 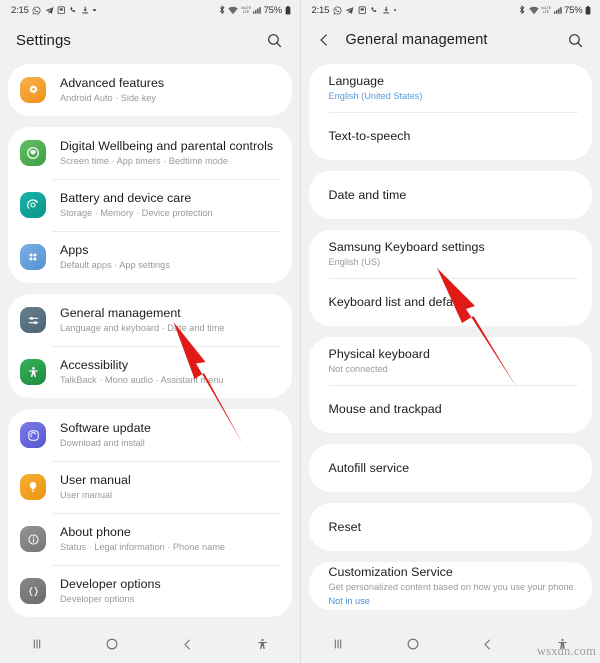 What do you see at coordinates (43, 40) in the screenshot?
I see `page-title: Settings` at bounding box center [43, 40].